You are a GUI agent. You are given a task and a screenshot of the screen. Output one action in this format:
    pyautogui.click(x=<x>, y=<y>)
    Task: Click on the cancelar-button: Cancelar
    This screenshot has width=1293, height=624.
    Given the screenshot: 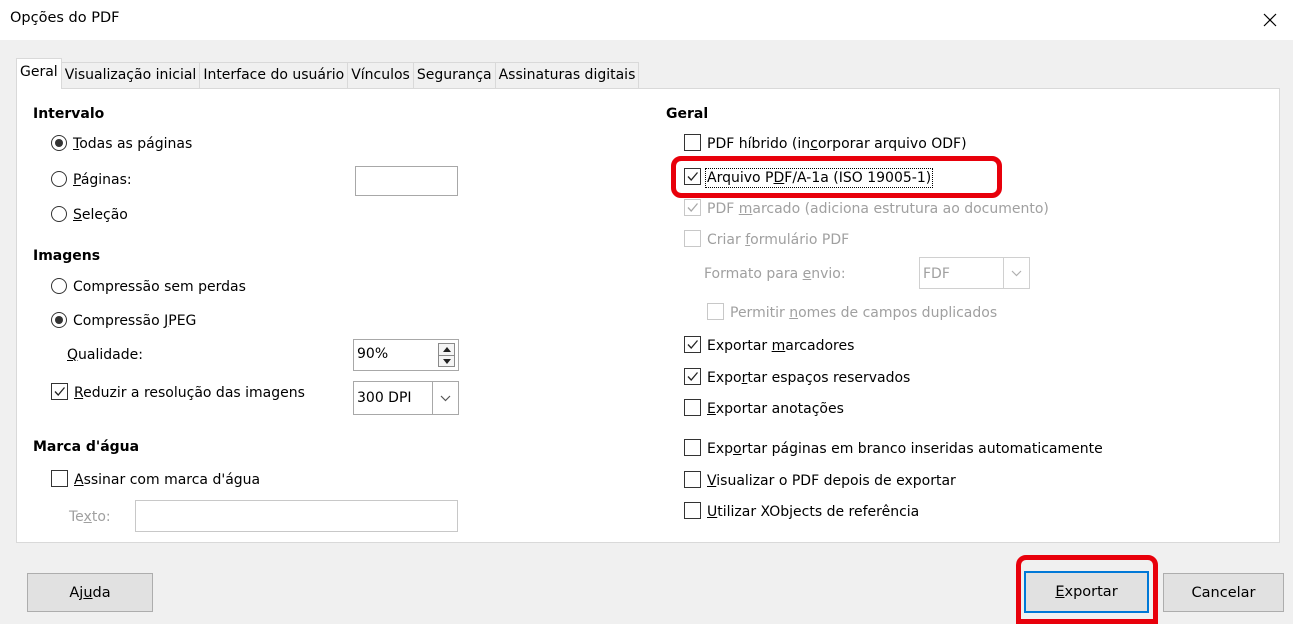 What is the action you would take?
    pyautogui.click(x=1223, y=592)
    